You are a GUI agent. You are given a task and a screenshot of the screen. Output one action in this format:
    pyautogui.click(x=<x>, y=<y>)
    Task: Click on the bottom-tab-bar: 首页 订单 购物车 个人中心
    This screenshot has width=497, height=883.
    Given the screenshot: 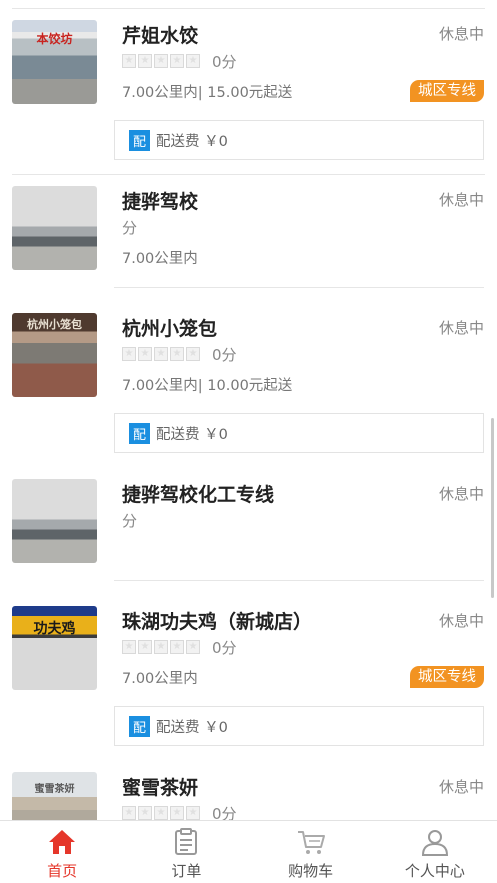 What is the action you would take?
    pyautogui.click(x=248, y=851)
    